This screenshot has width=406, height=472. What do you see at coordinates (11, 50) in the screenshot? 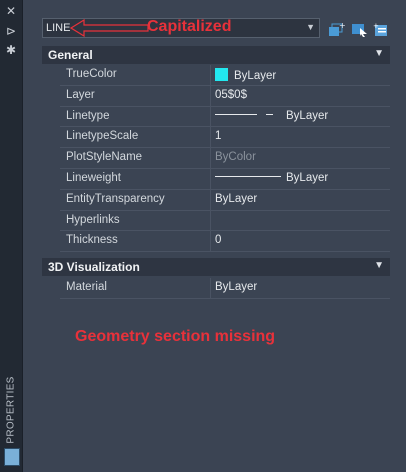
I see `gear-icon: ✱` at bounding box center [11, 50].